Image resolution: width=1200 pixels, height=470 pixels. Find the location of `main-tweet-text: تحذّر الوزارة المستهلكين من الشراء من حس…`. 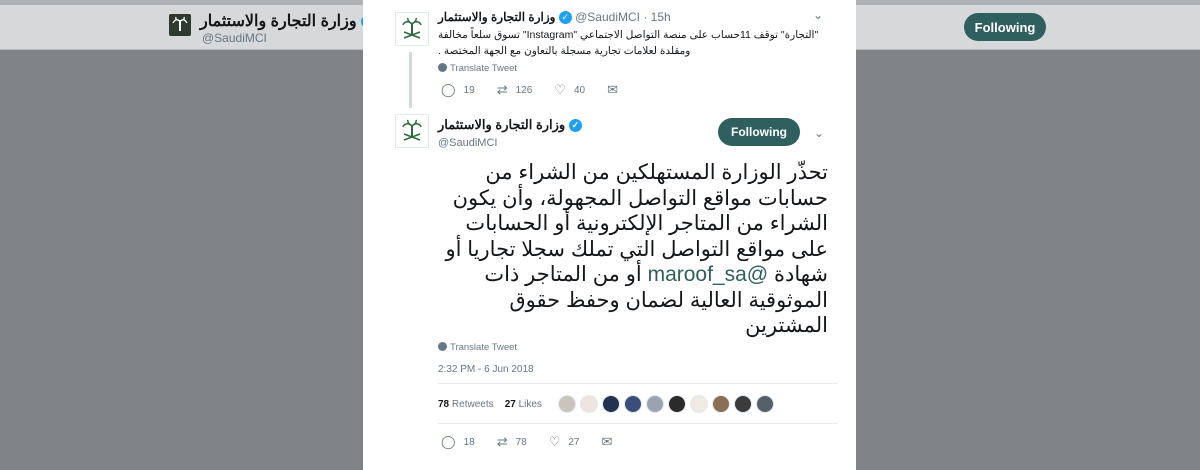

main-tweet-text: تحذّر الوزارة المستهلكين من الشراء من حس… is located at coordinates (633, 249).